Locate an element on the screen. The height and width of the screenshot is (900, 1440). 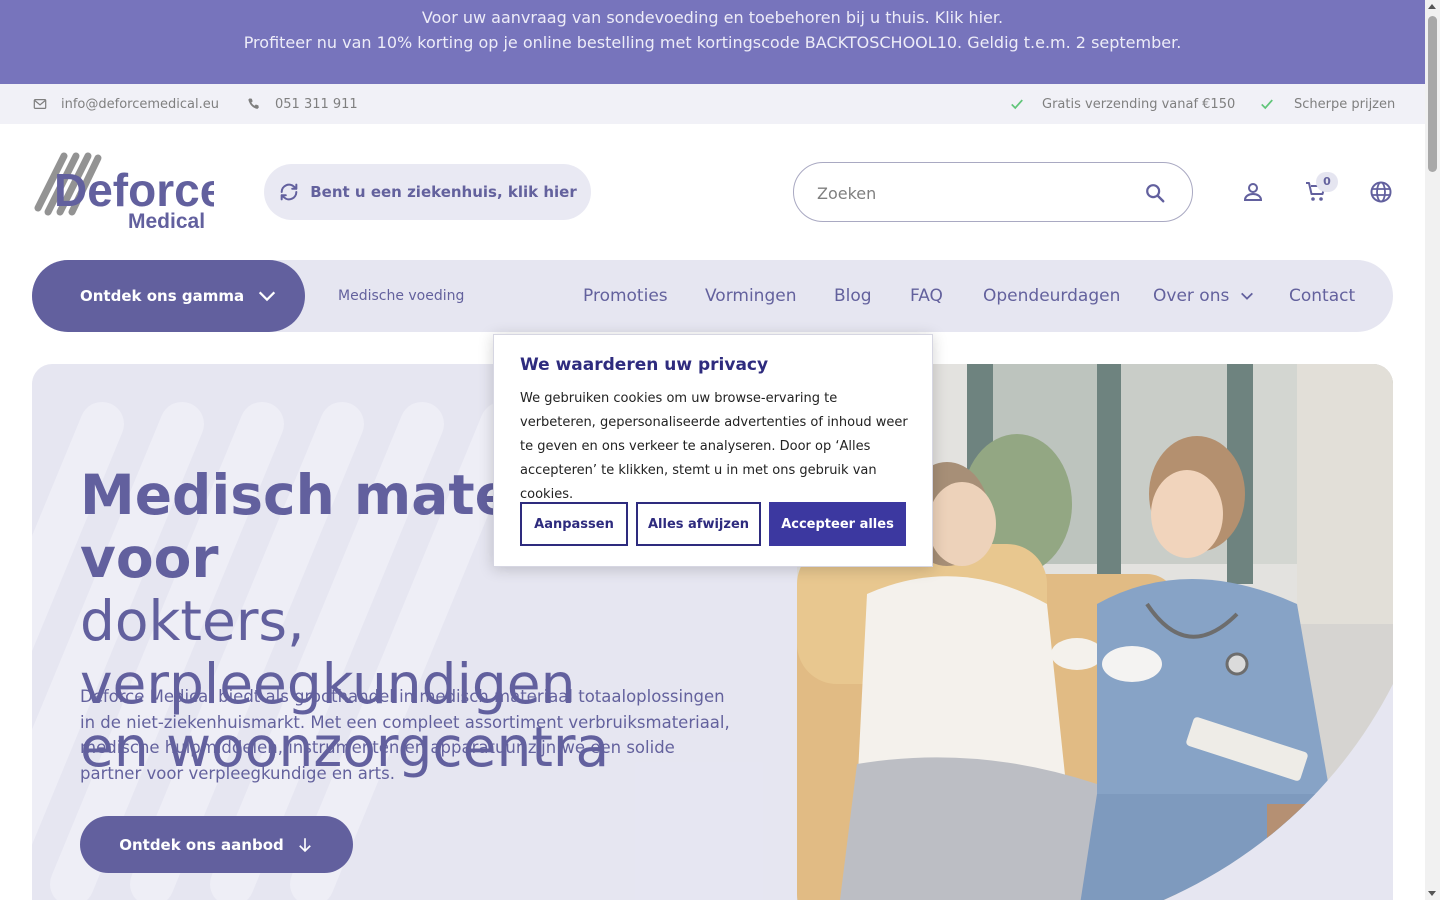
scrollbar-thumb is located at coordinates (1432, 94).